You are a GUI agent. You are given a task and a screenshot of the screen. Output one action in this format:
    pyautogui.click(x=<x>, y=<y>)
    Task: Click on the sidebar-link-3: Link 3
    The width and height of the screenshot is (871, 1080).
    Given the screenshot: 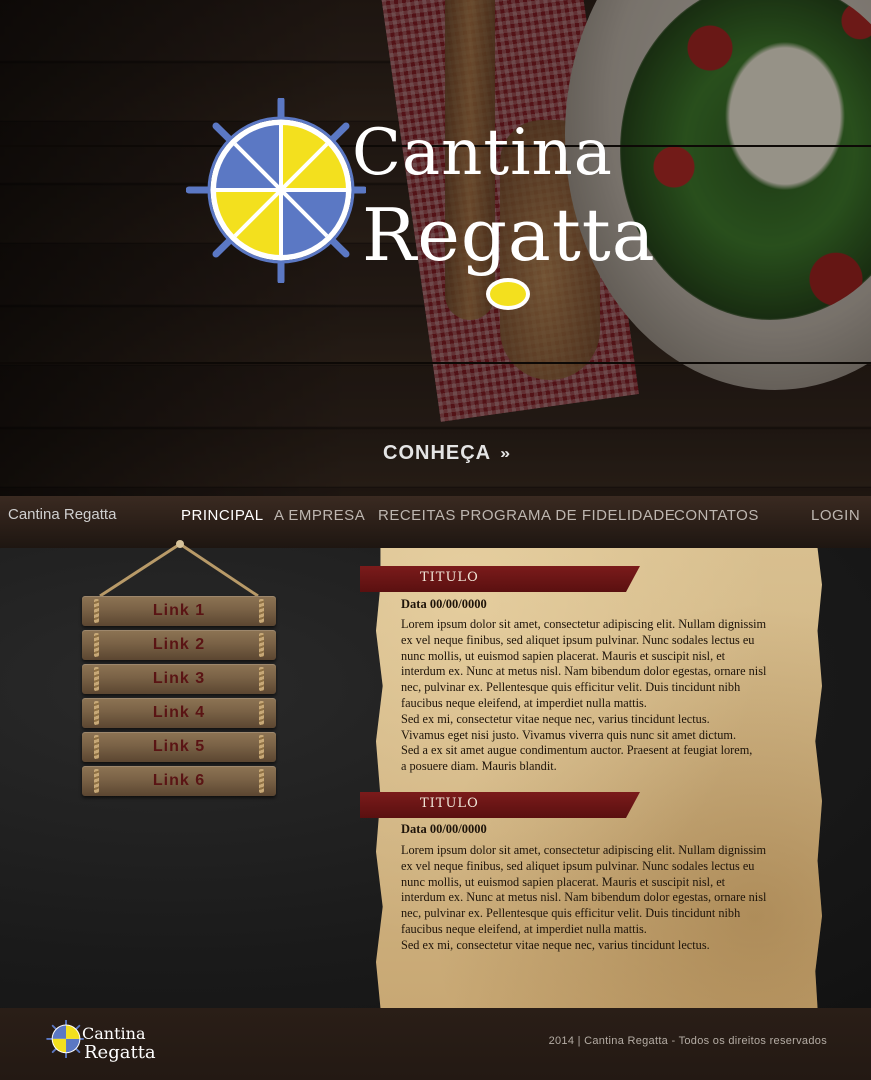 What is the action you would take?
    pyautogui.click(x=179, y=679)
    